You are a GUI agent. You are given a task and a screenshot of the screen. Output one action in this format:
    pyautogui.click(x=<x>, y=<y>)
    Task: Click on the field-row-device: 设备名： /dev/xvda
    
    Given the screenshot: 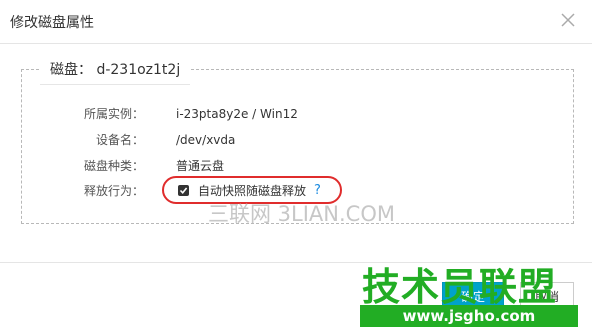 What is the action you would take?
    pyautogui.click(x=296, y=140)
    